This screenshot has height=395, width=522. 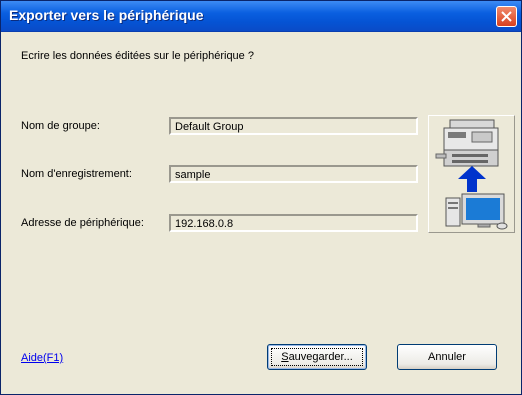 I want to click on focus-rectangle, so click(x=317, y=357).